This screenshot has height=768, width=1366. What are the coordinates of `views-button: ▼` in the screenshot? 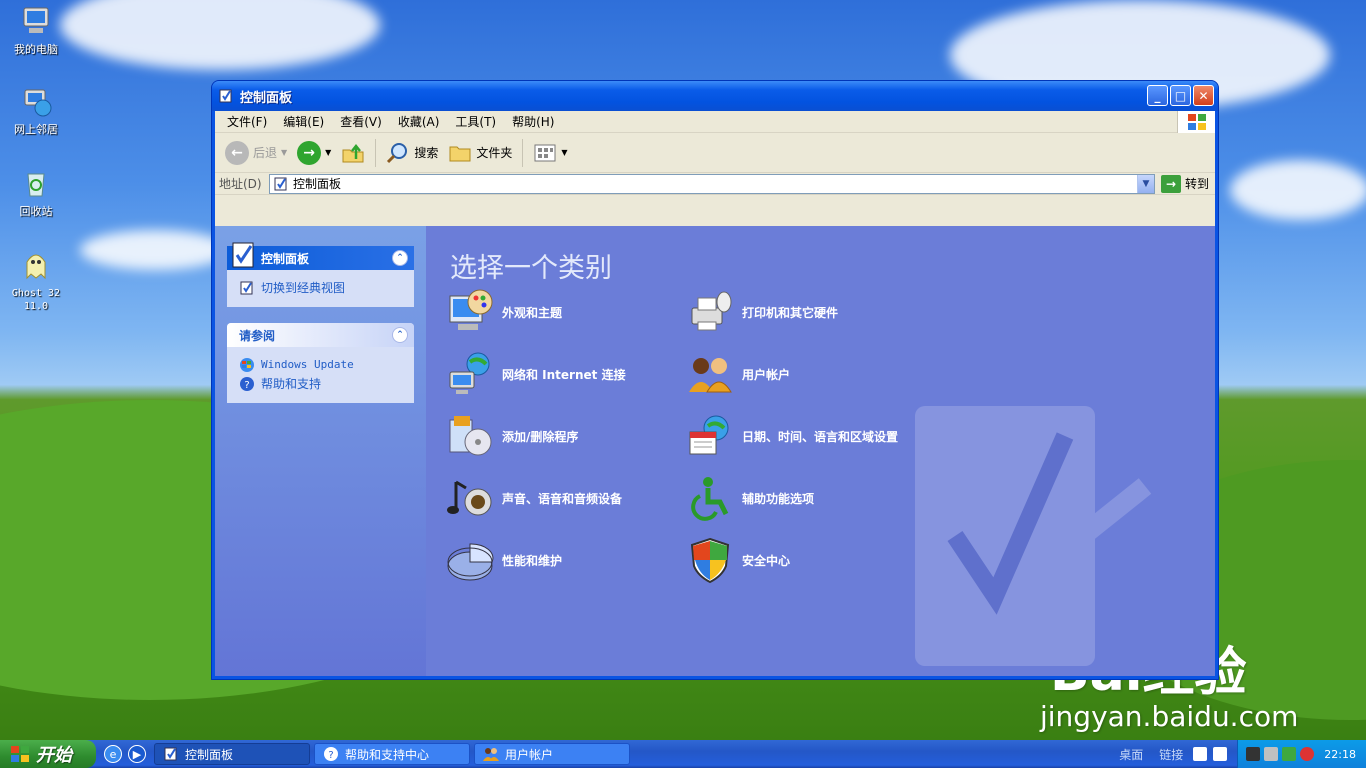 It's located at (550, 153).